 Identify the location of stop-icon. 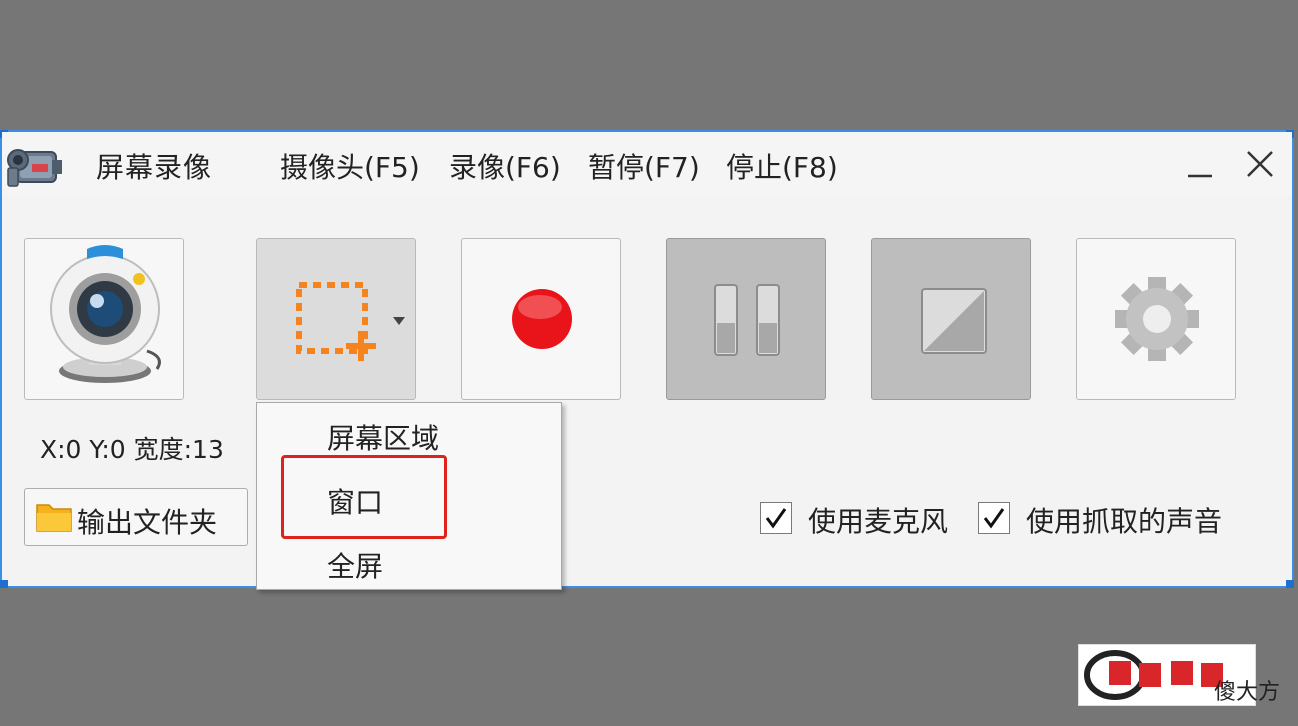
(954, 321).